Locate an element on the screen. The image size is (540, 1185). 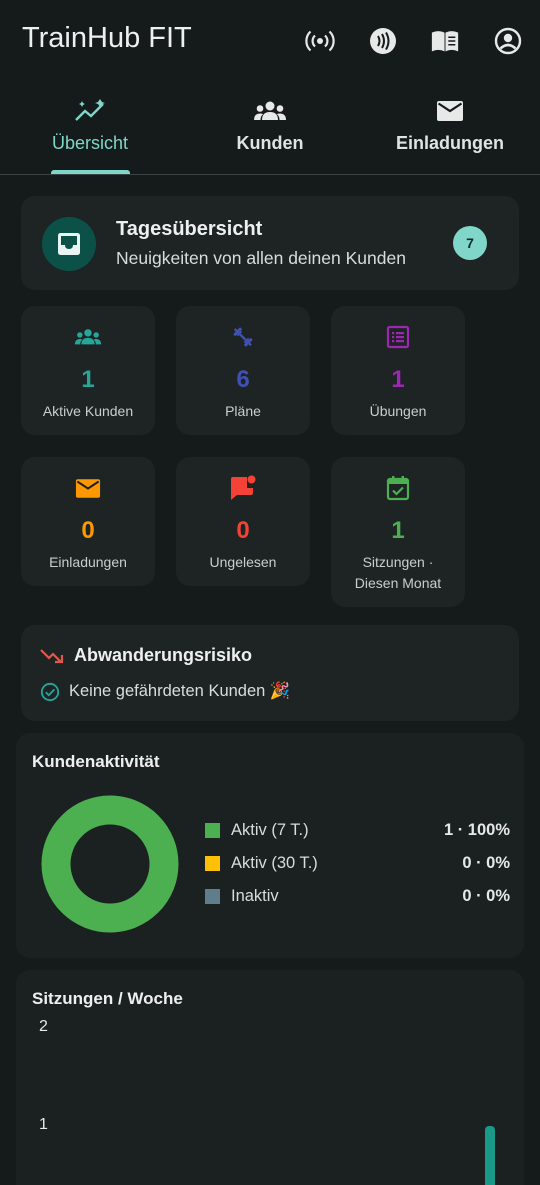
tab-label: Kunden is located at coordinates (270, 143).